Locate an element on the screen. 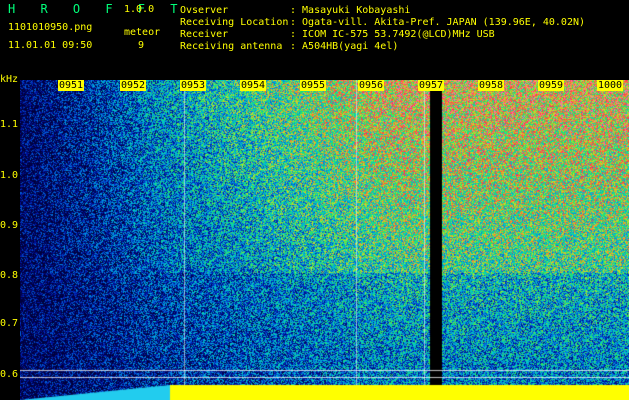 Image resolution: width=629 pixels, height=400 pixels. freq-tick: 0.9 is located at coordinates (9, 225).